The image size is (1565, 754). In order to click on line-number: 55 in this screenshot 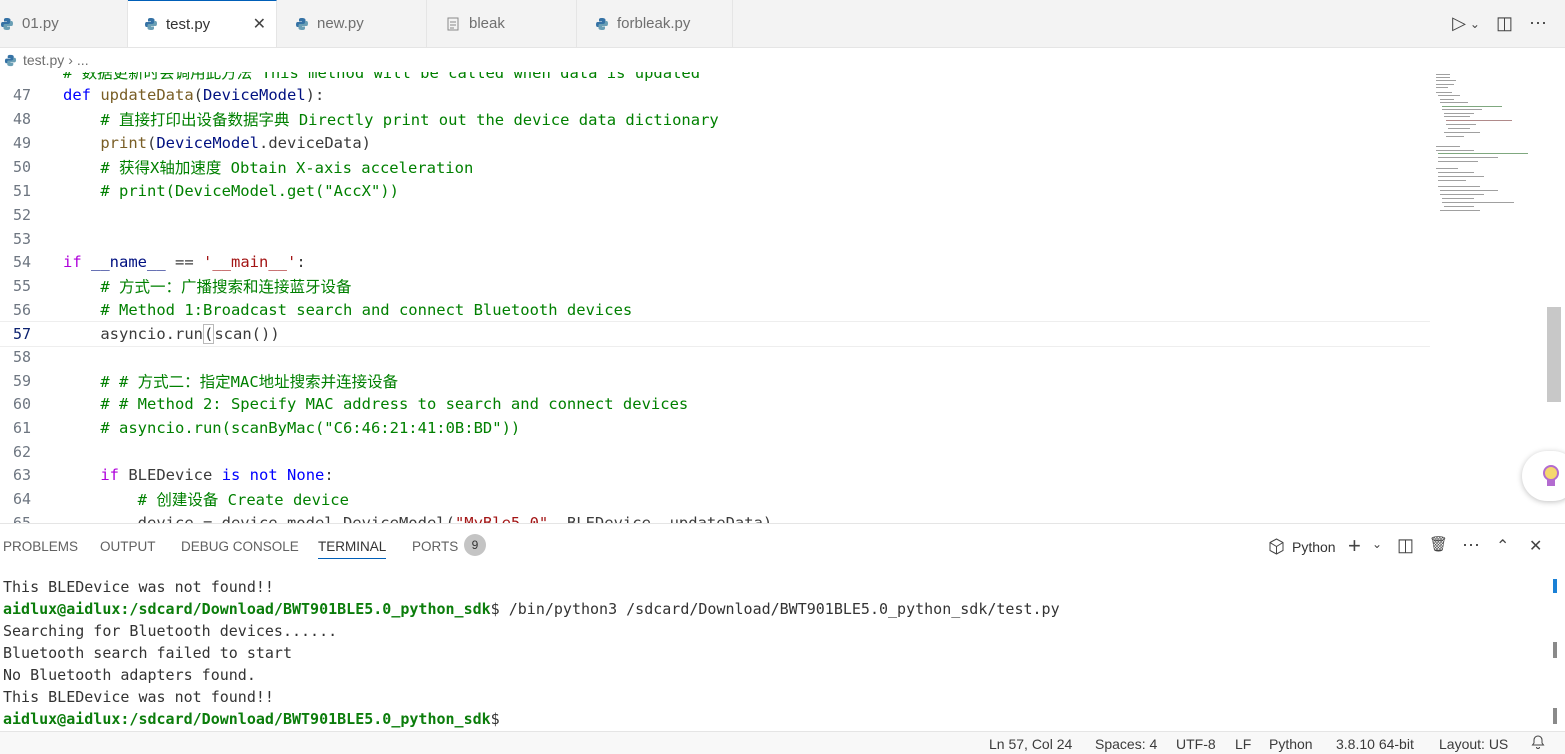, I will do `click(21, 286)`.